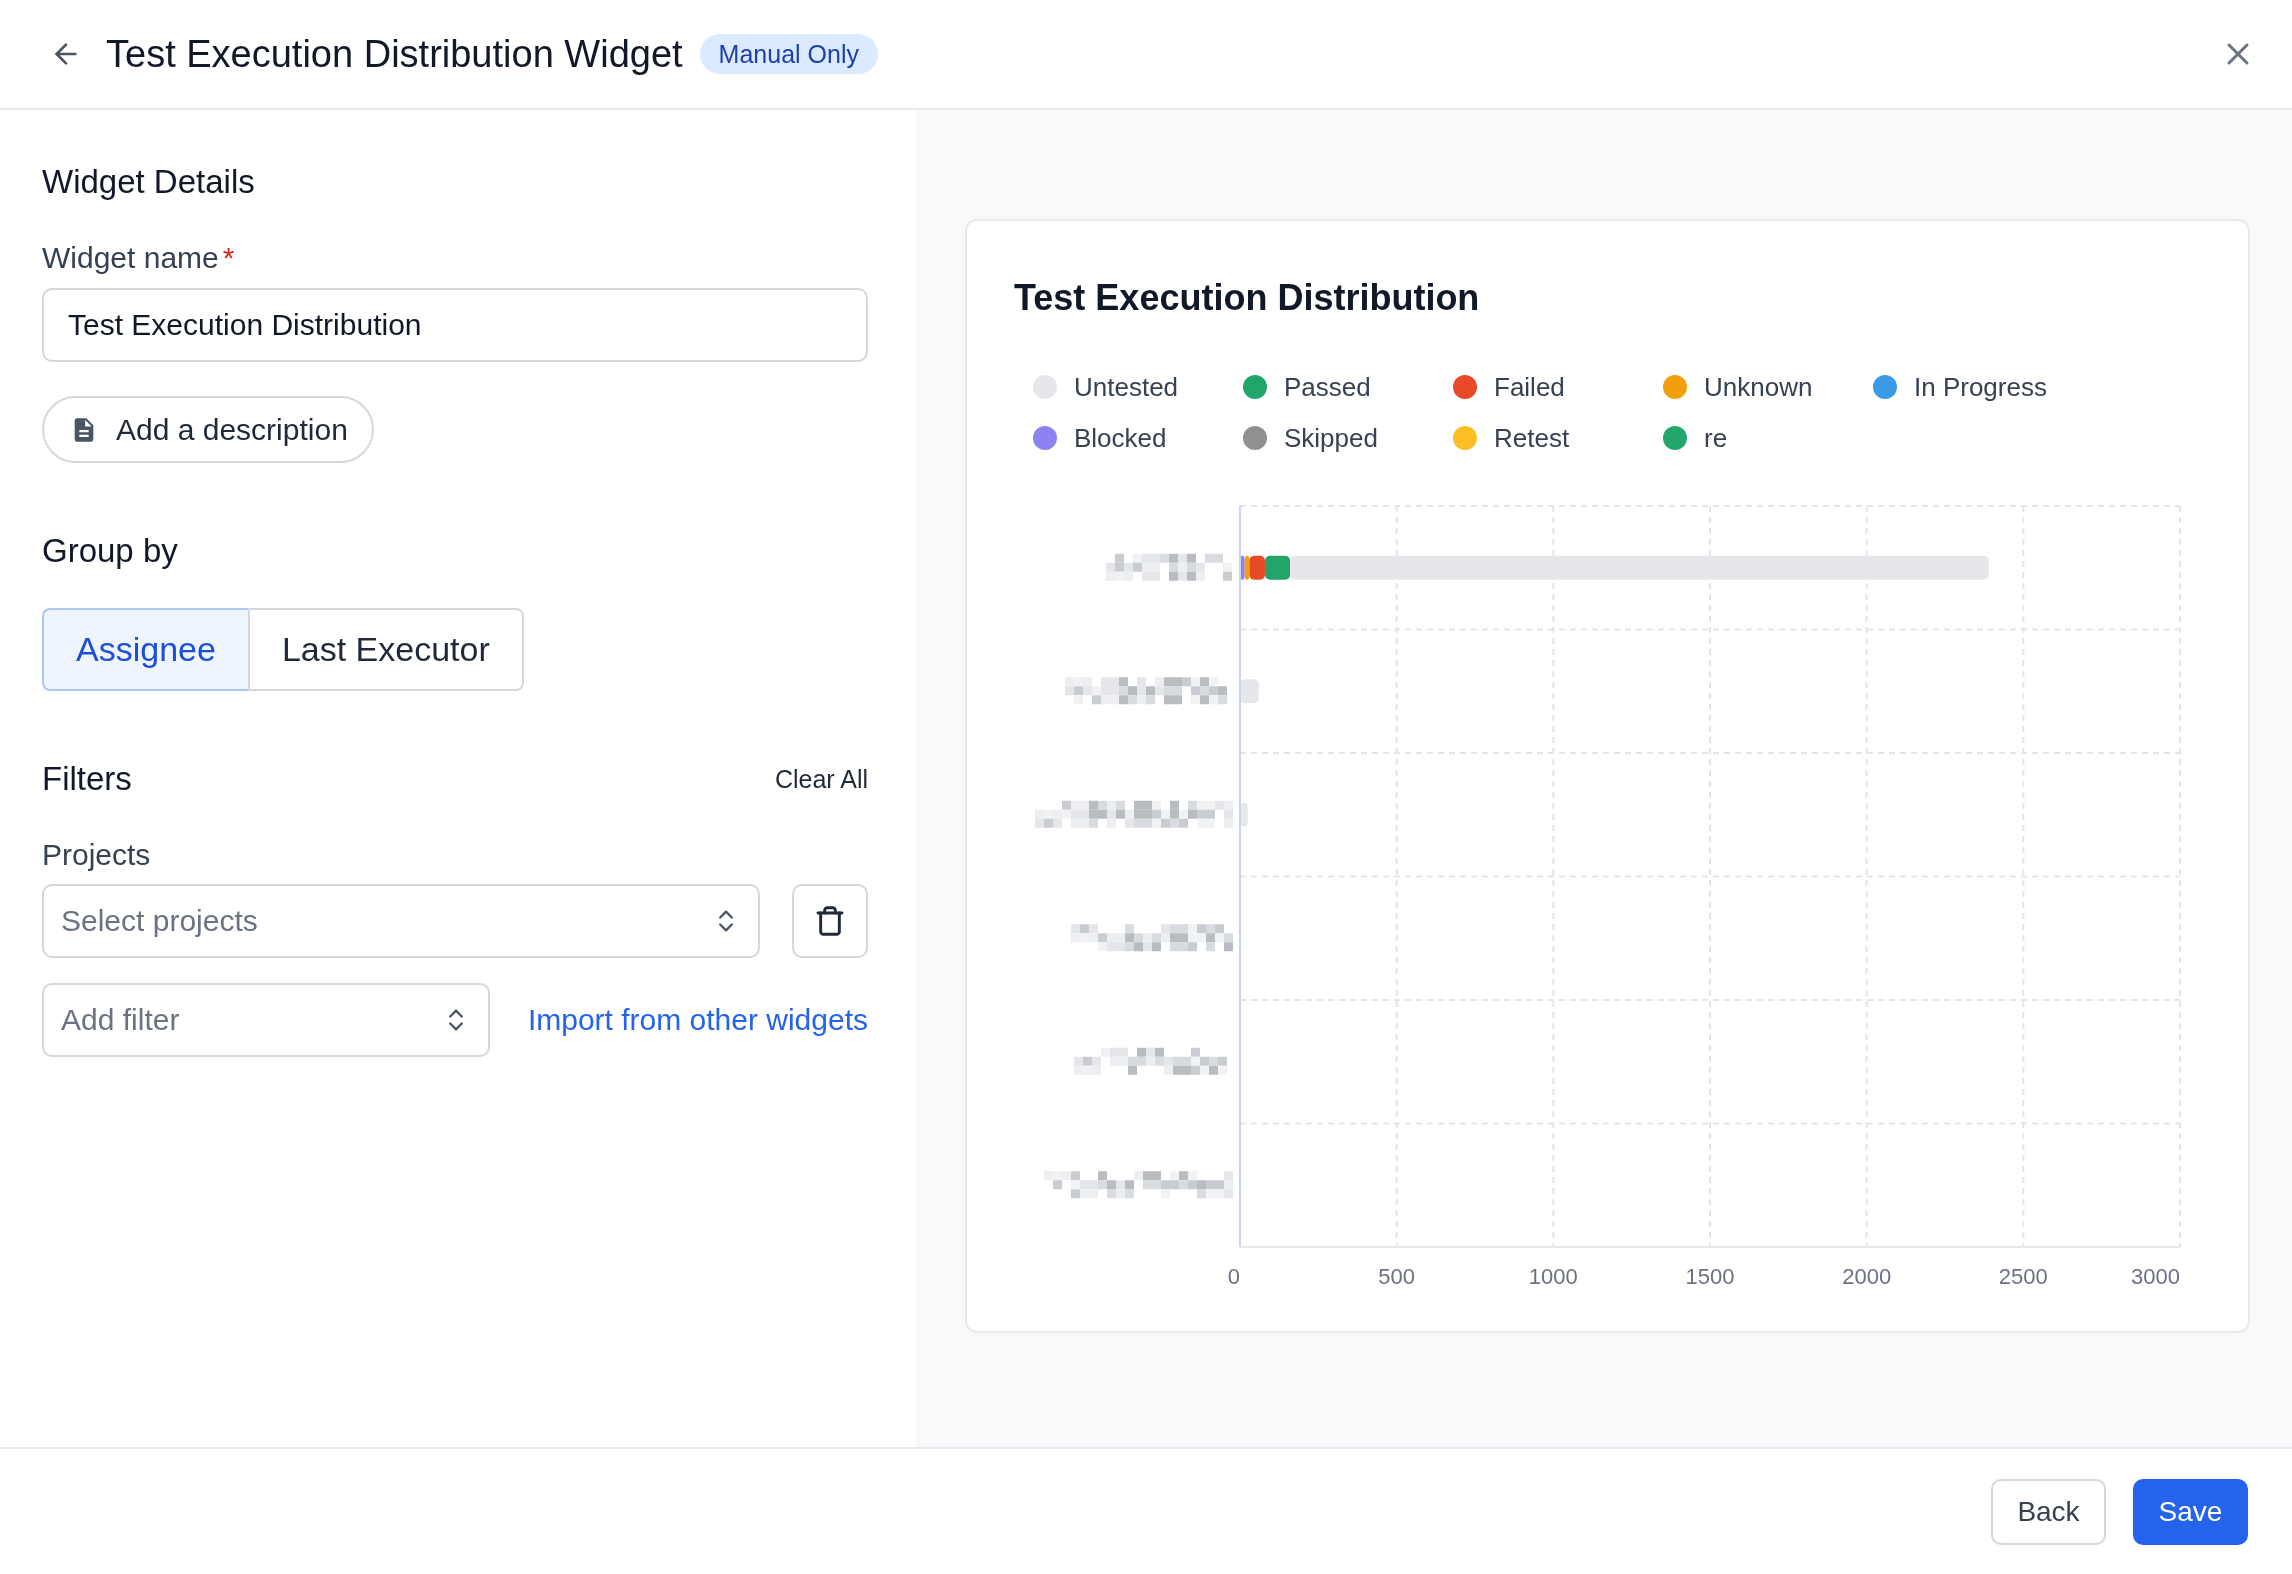  I want to click on mode-badge: Manual Only, so click(788, 54).